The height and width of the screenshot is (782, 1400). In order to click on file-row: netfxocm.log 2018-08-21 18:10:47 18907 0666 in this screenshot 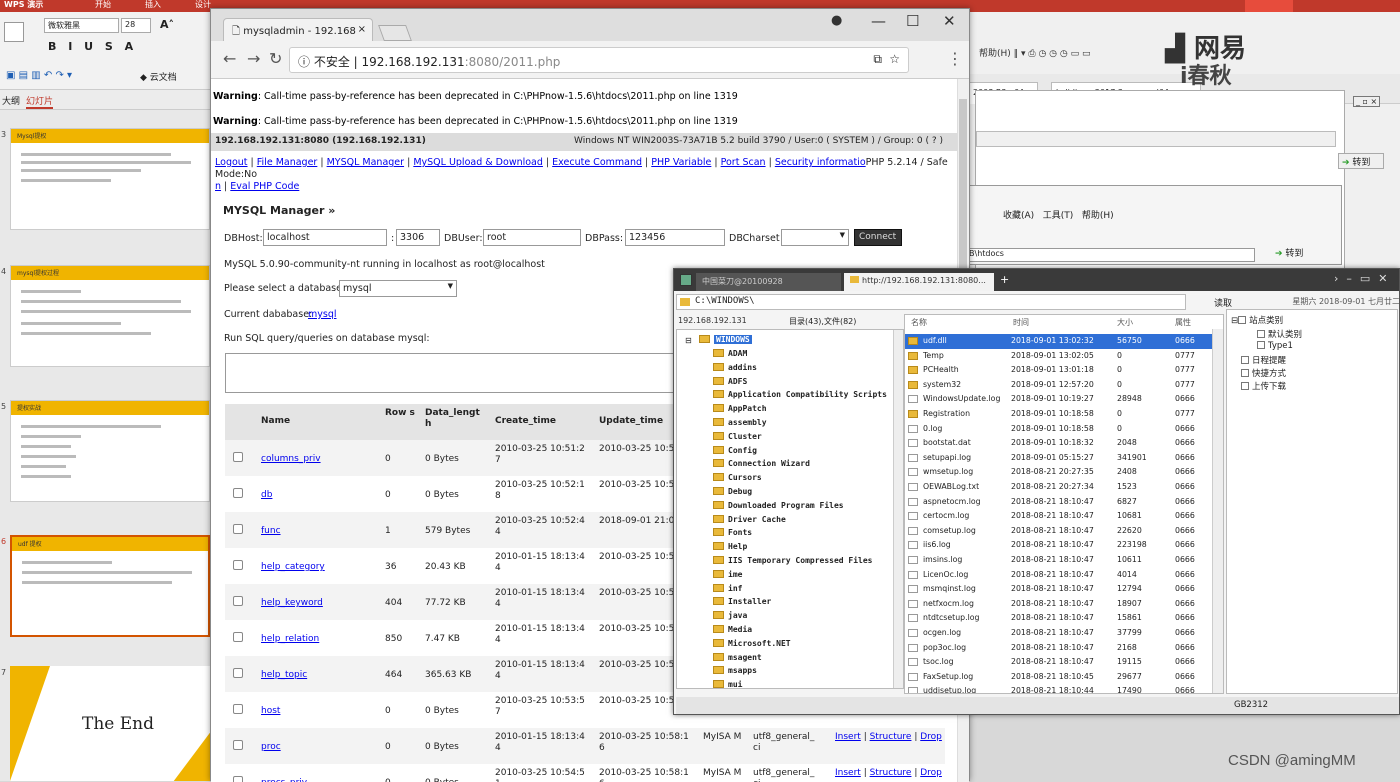, I will do `click(1062, 604)`.